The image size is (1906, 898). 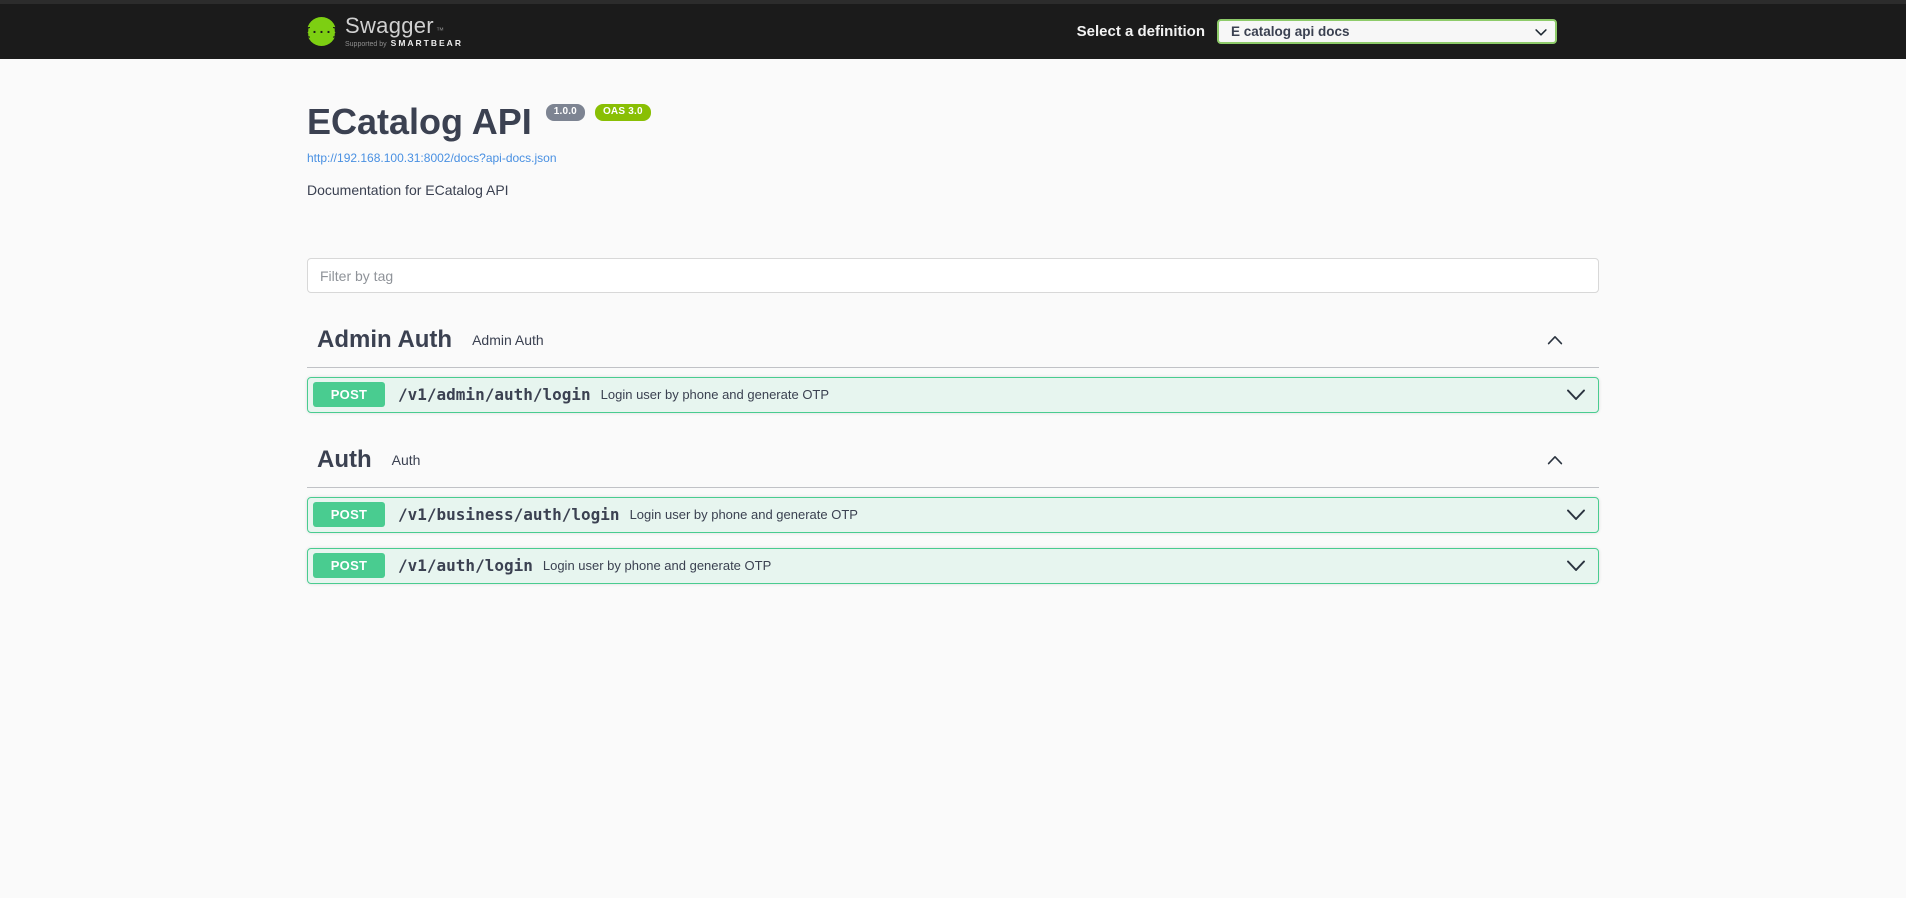 I want to click on filter-by-tag-input, so click(x=953, y=276).